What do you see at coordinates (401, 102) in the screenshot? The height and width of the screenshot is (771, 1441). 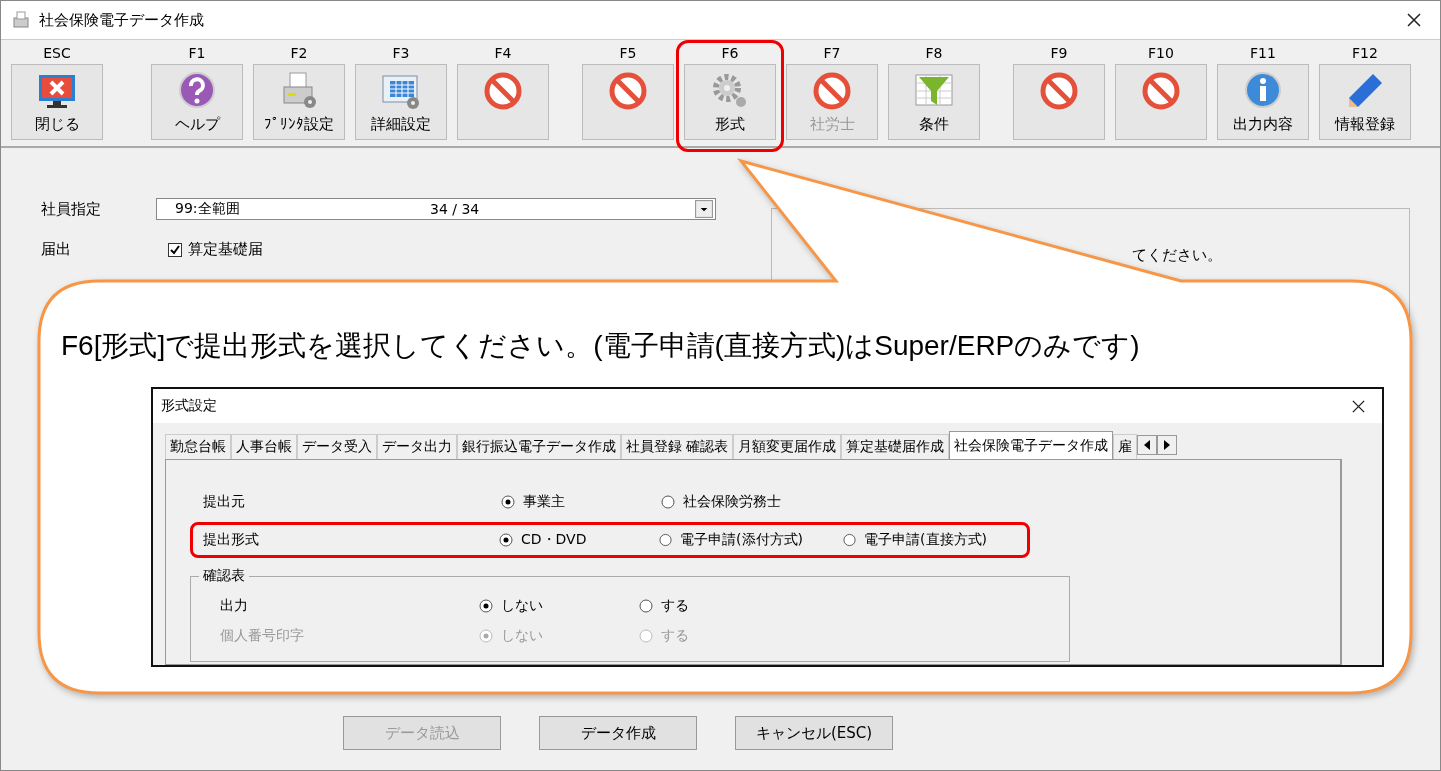 I see `toolbar-button: 詳細設定` at bounding box center [401, 102].